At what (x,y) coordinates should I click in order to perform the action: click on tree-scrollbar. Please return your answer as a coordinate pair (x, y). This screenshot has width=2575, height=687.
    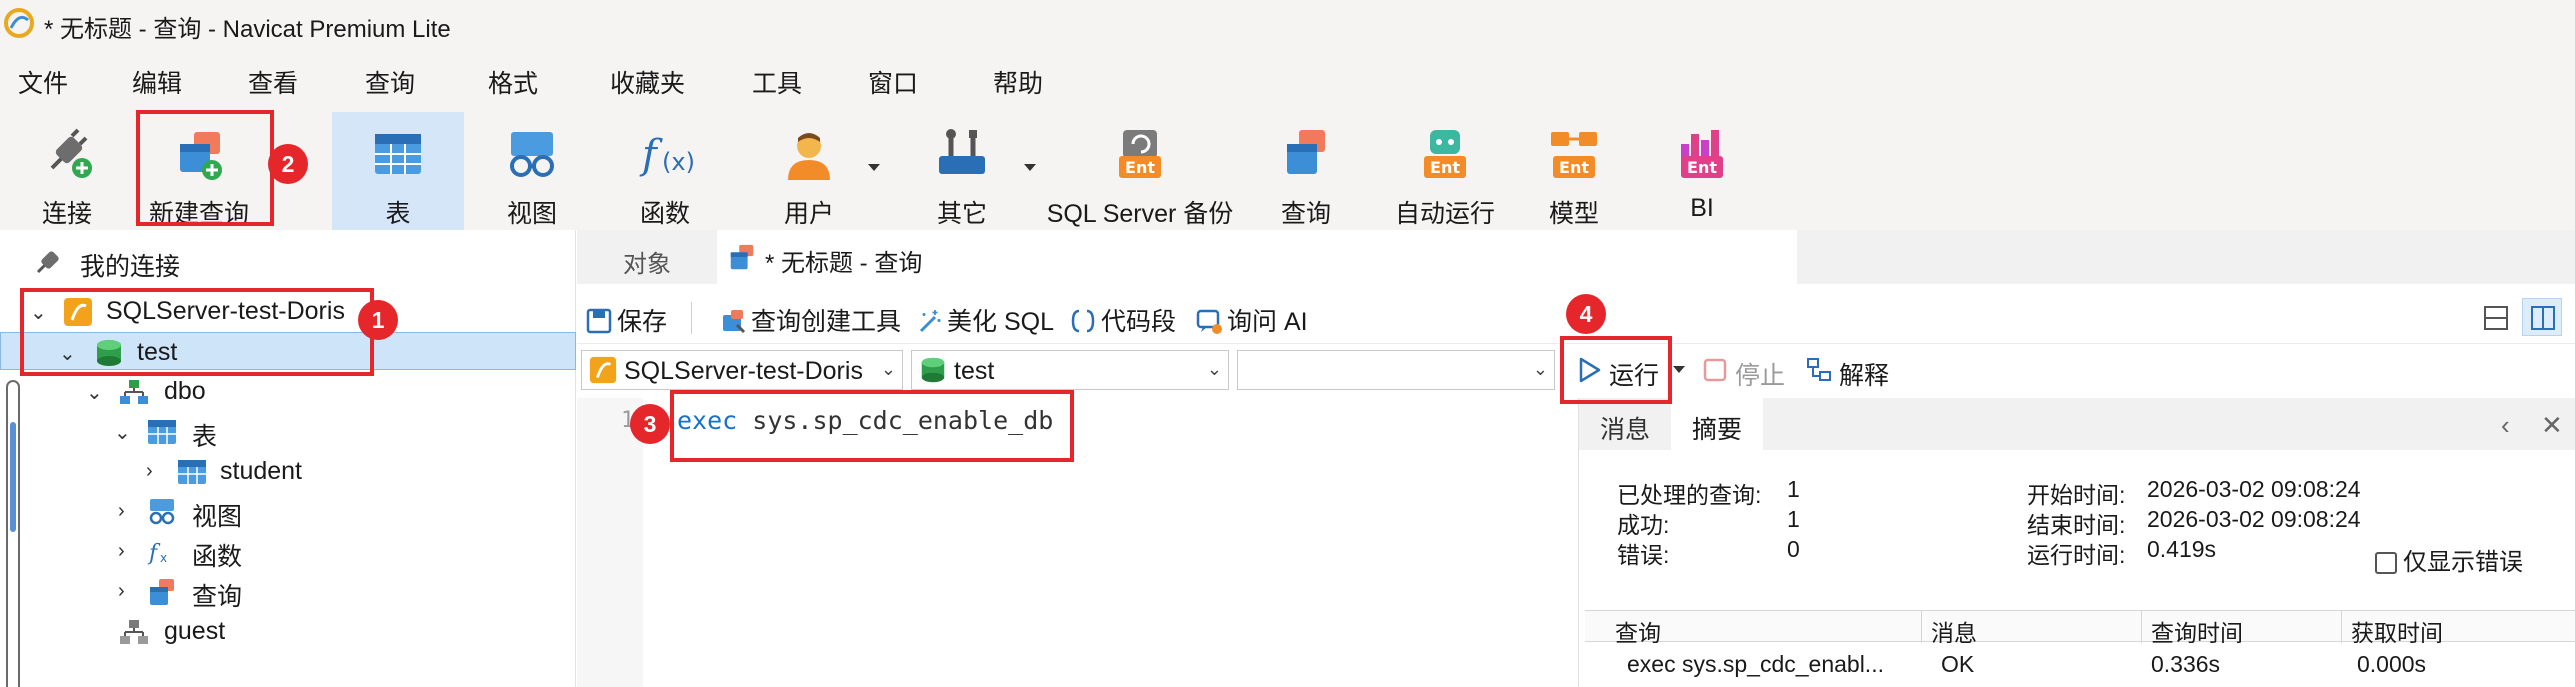
    Looking at the image, I should click on (13, 533).